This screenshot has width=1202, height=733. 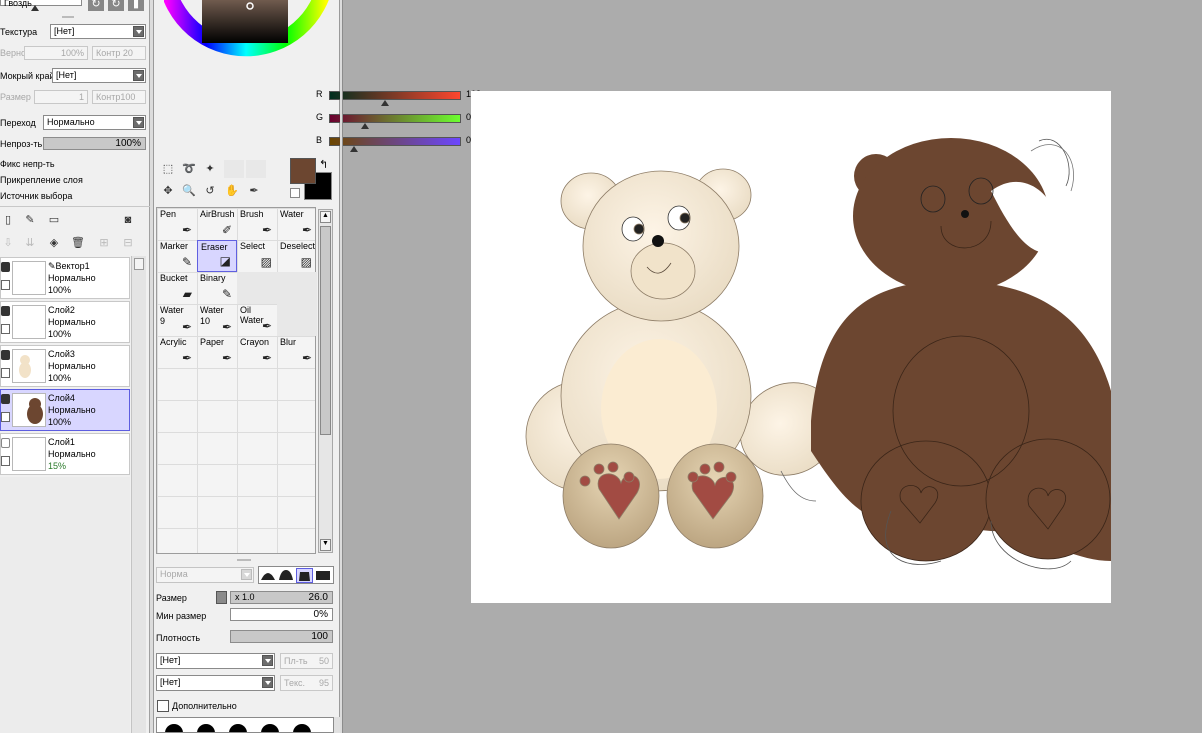 What do you see at coordinates (30, 219) in the screenshot?
I see `new-vector-layer-icon: ✎` at bounding box center [30, 219].